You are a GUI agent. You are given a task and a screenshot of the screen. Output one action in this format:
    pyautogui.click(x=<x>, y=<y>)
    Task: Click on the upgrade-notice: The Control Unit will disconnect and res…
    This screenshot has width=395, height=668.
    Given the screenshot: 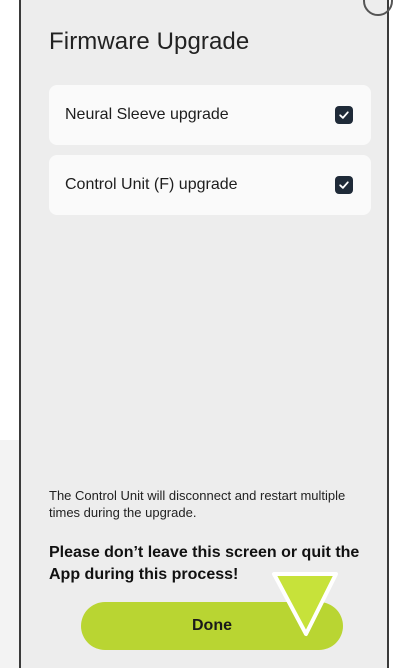 What is the action you would take?
    pyautogui.click(x=197, y=504)
    